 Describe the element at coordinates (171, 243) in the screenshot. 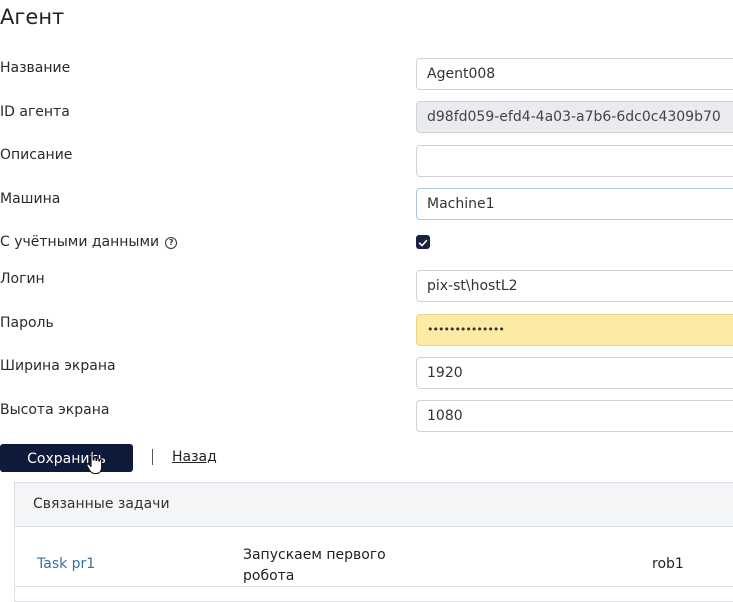

I see `help-icon: ?` at that location.